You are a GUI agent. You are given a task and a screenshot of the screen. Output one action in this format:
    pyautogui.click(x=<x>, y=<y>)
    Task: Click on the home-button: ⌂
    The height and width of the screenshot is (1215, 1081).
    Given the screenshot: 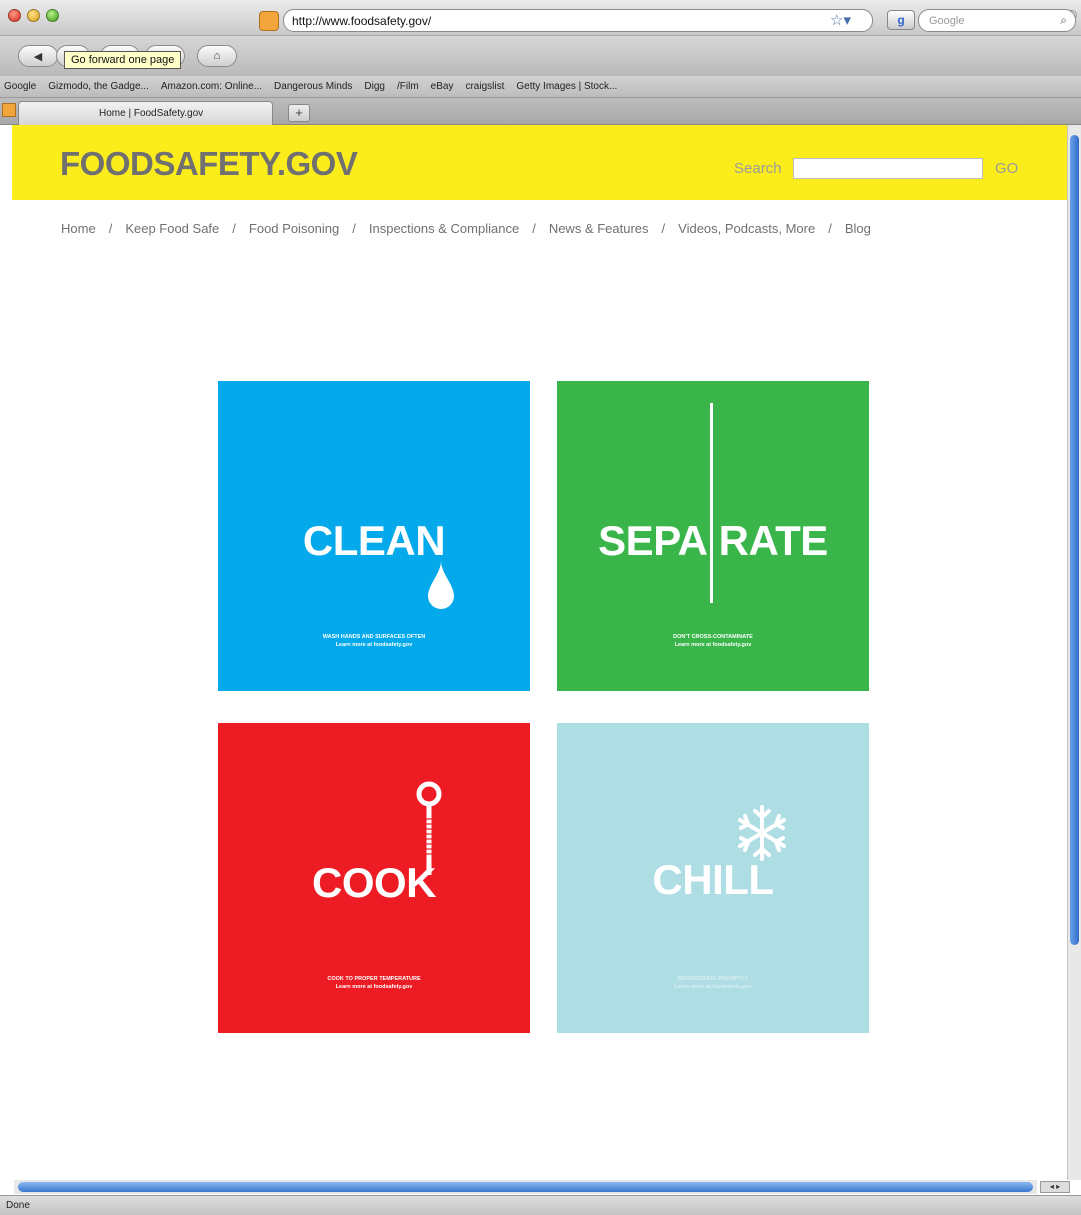 What is the action you would take?
    pyautogui.click(x=217, y=56)
    